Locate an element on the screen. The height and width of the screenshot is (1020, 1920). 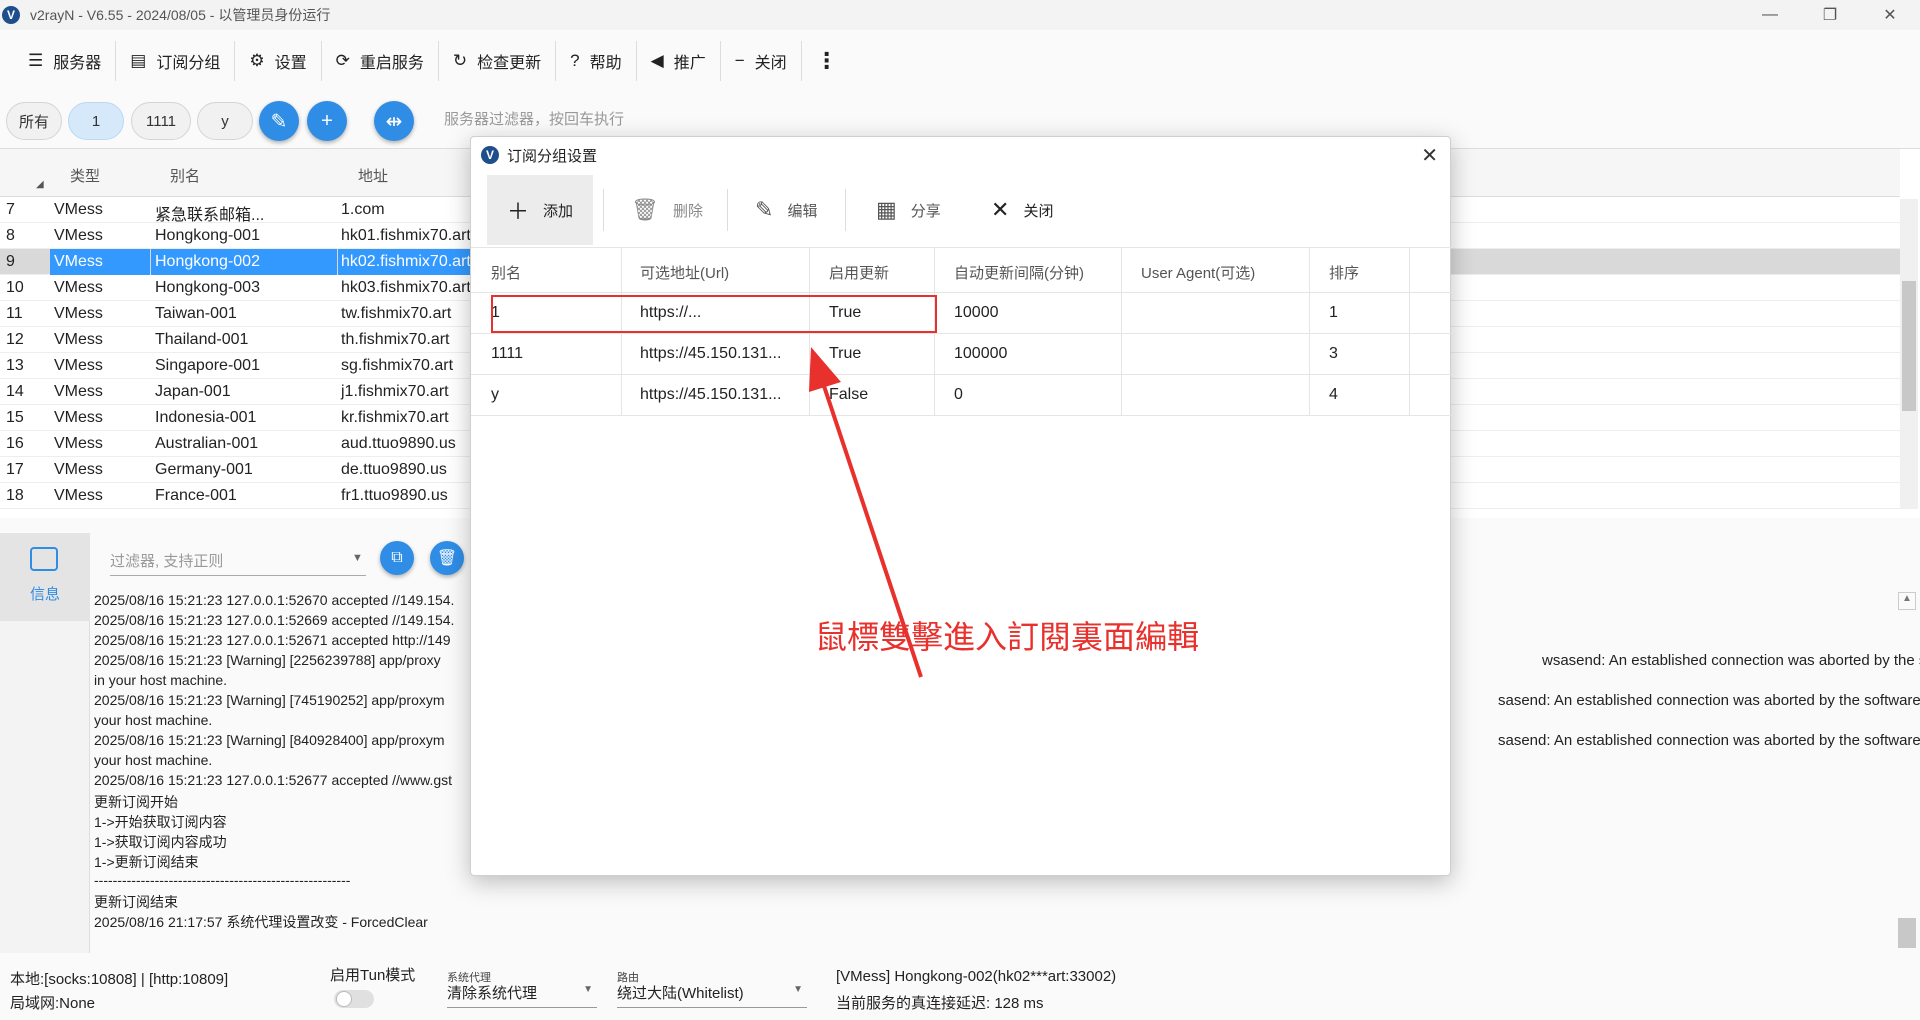
column-header-enabled: 启用更新 is located at coordinates (859, 272).